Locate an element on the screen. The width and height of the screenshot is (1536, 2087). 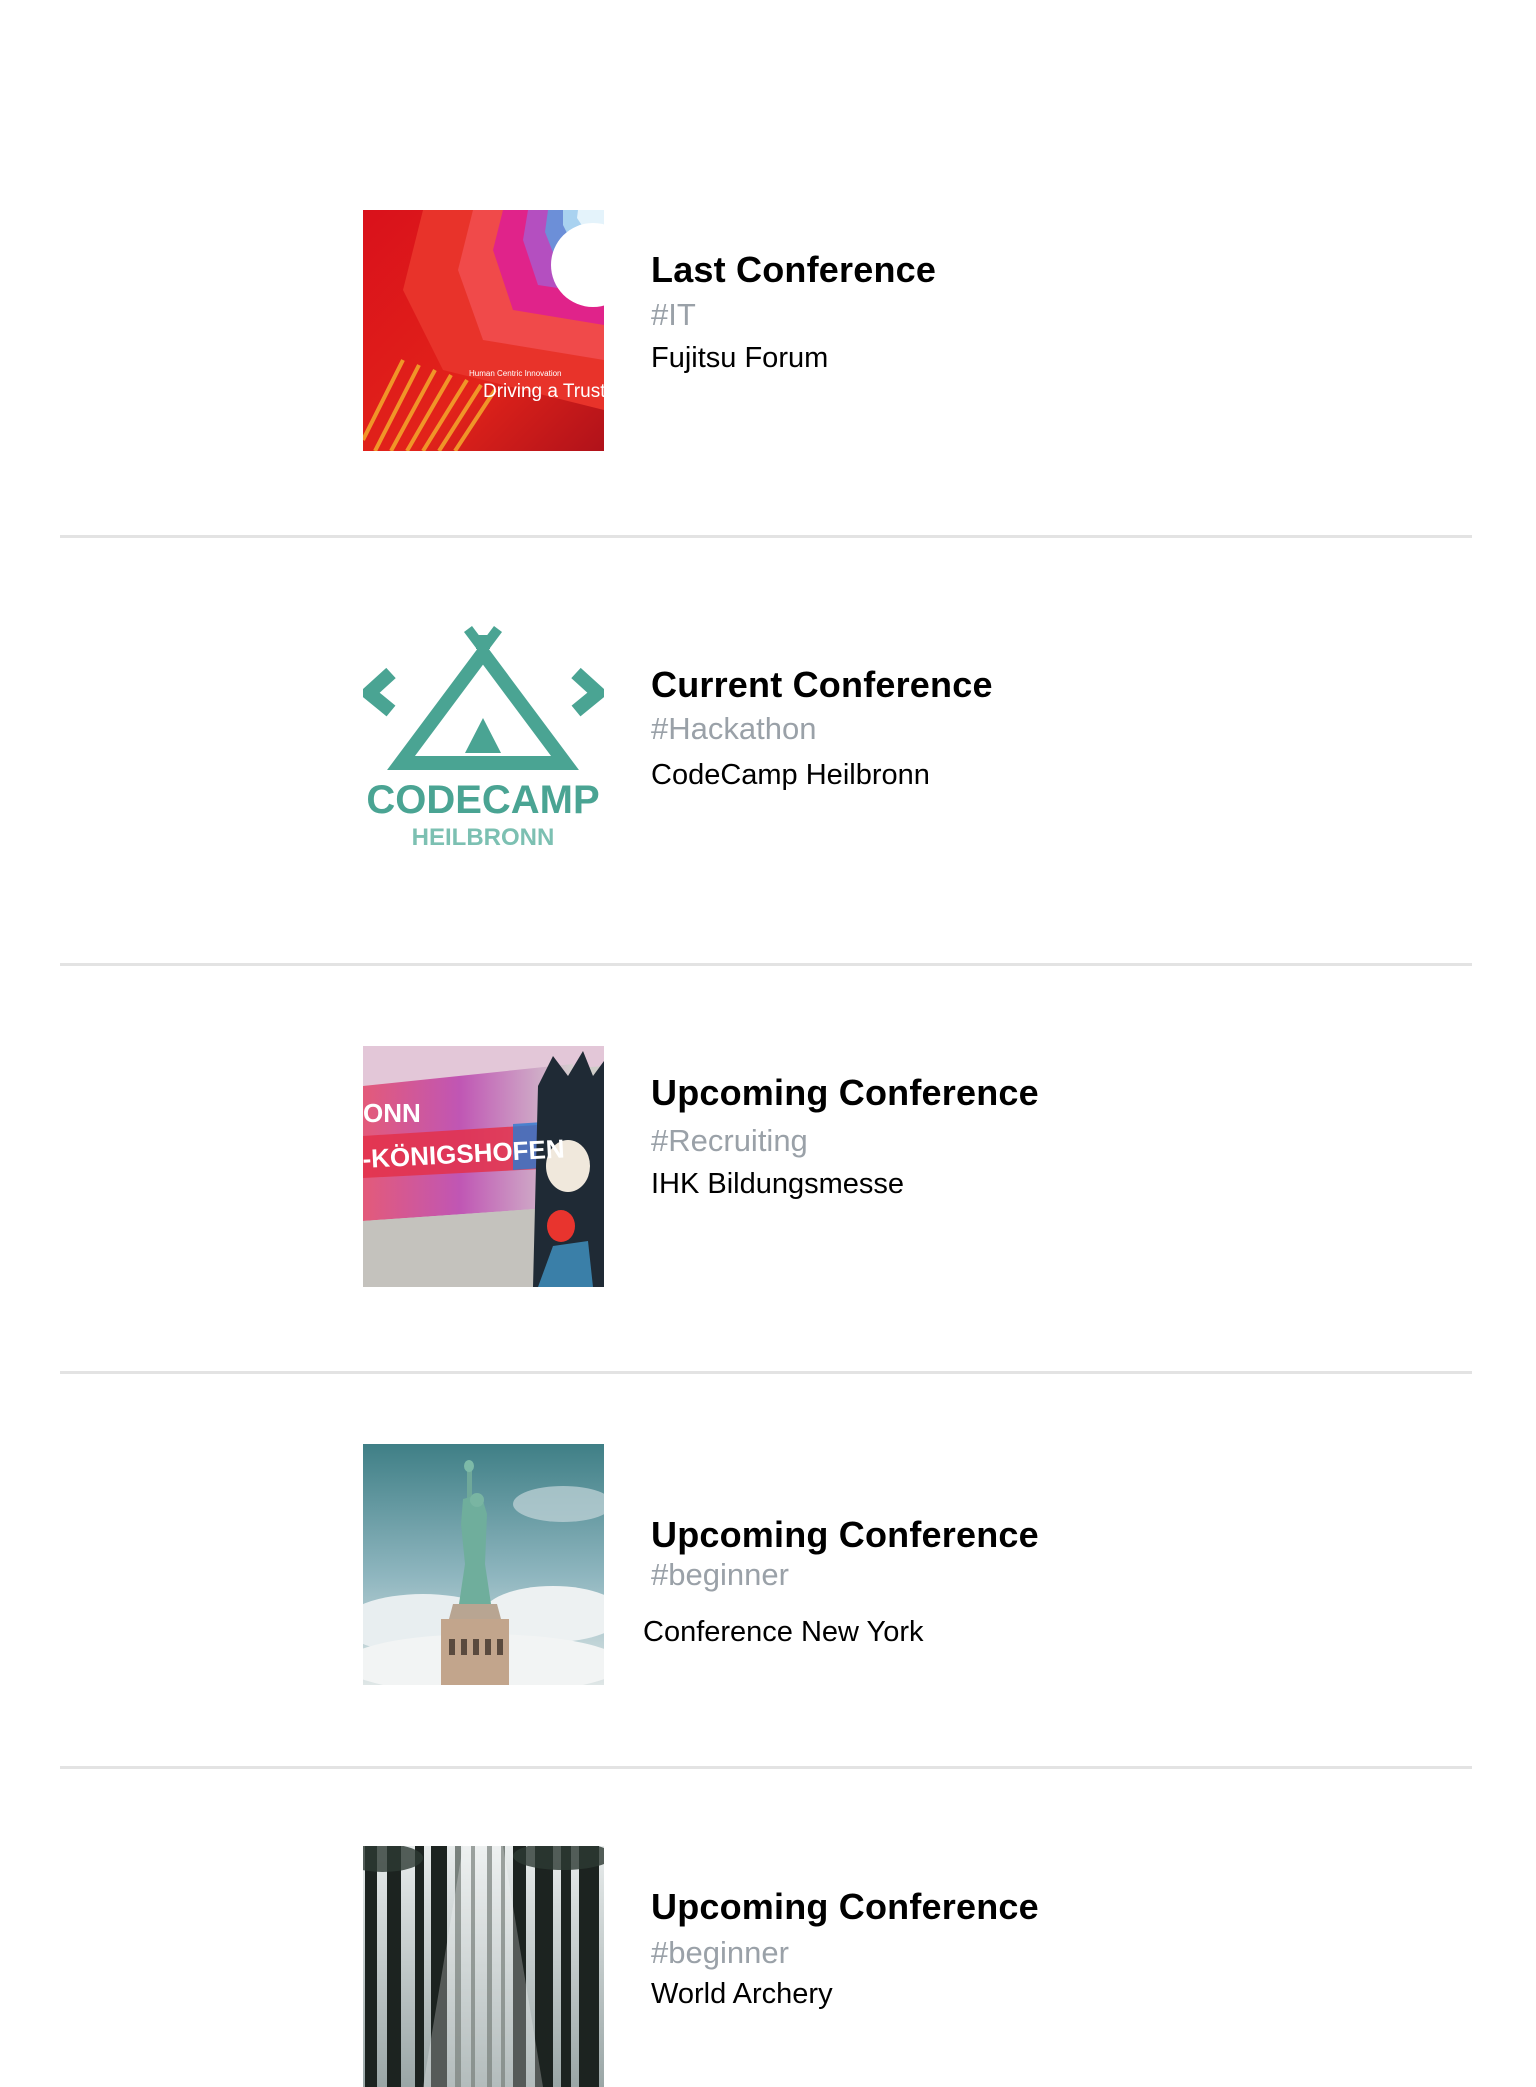
new-york-thumbnail is located at coordinates (483, 1564).